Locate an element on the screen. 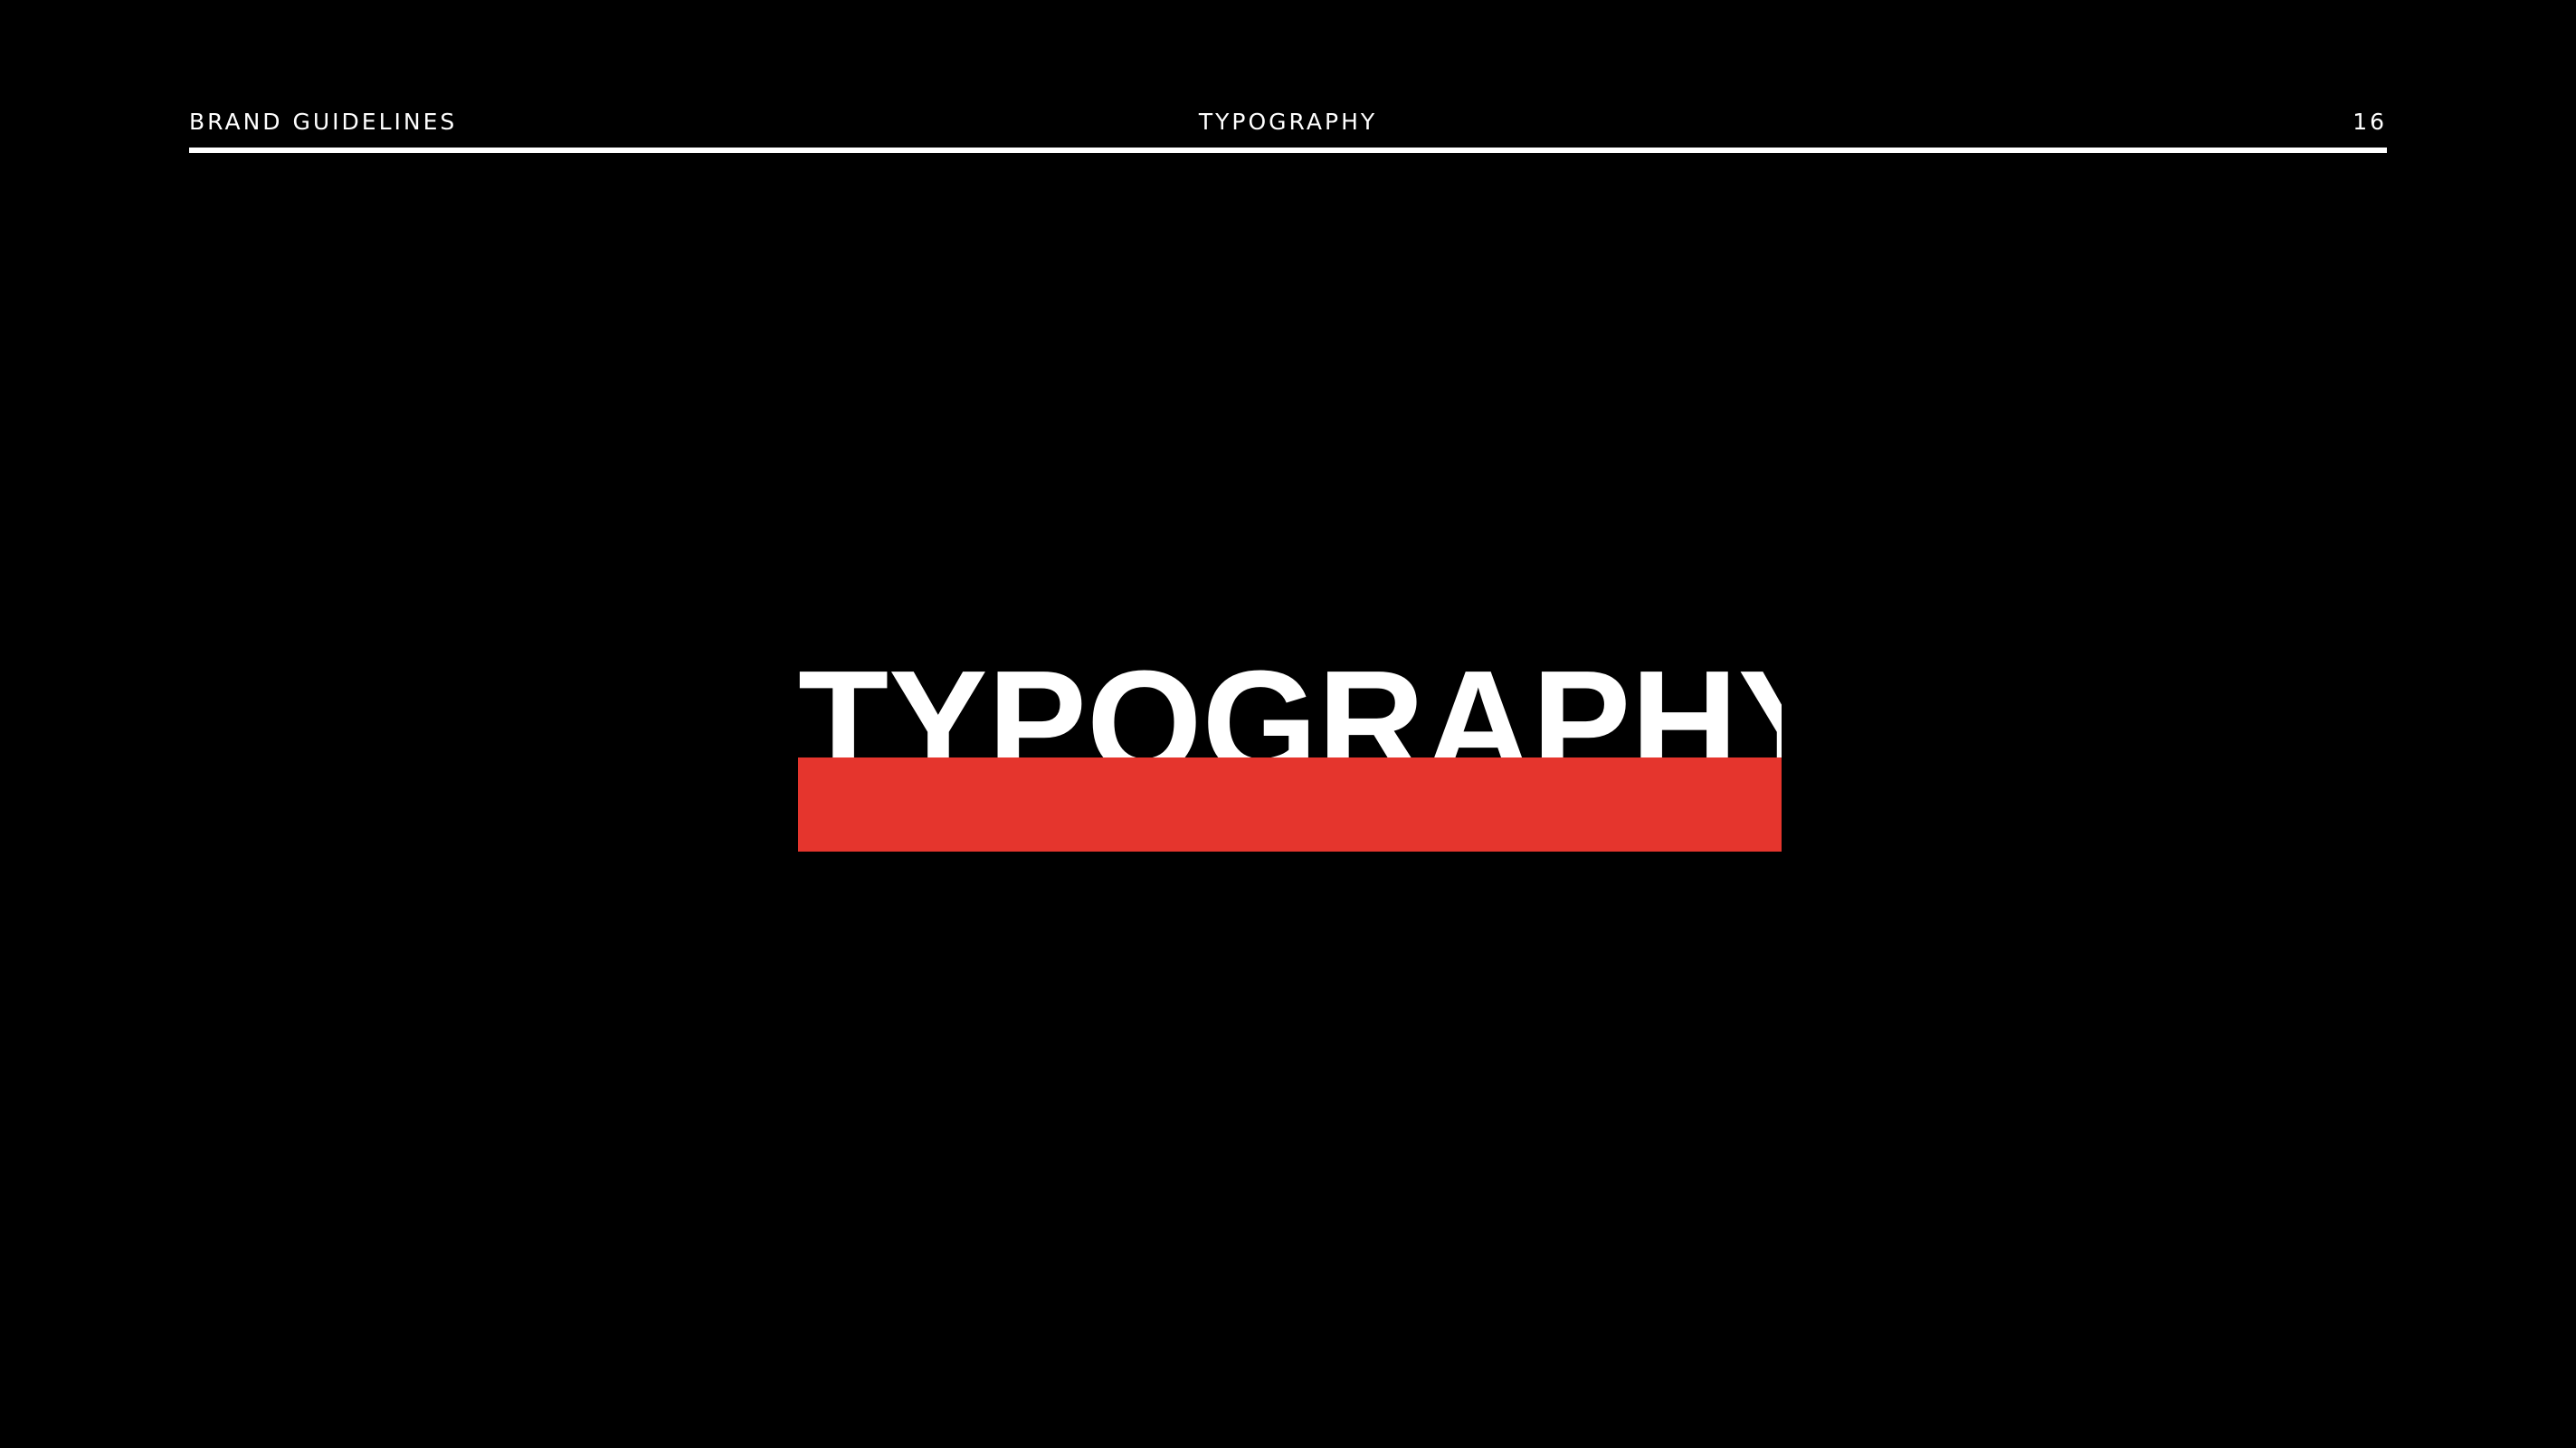 Image resolution: width=2576 pixels, height=1448 pixels. document-title: BRAND GUIDELINES is located at coordinates (323, 122).